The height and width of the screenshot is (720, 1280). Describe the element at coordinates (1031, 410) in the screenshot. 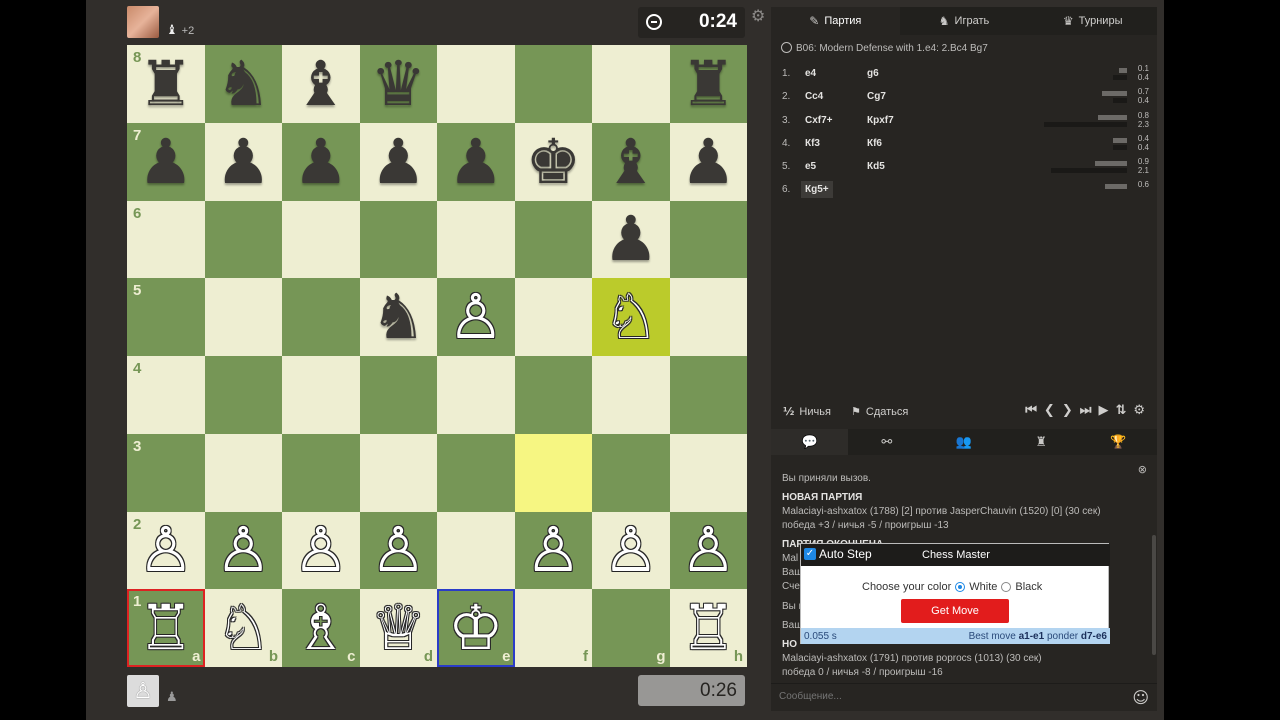

I see `first-move-icon: ⏮` at that location.